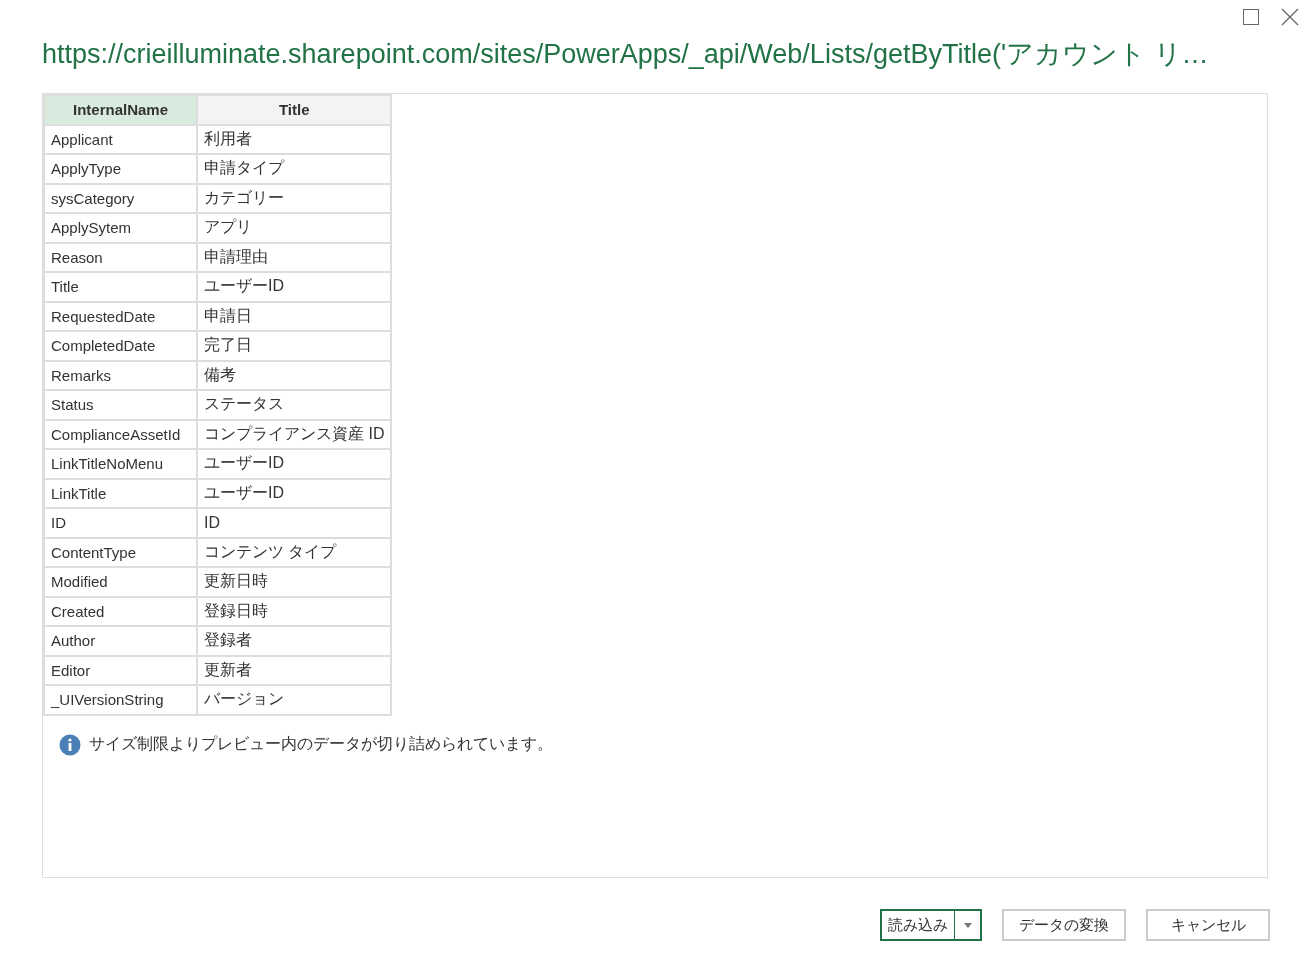 The image size is (1307, 977). I want to click on table-cell: カテゴリー, so click(294, 198).